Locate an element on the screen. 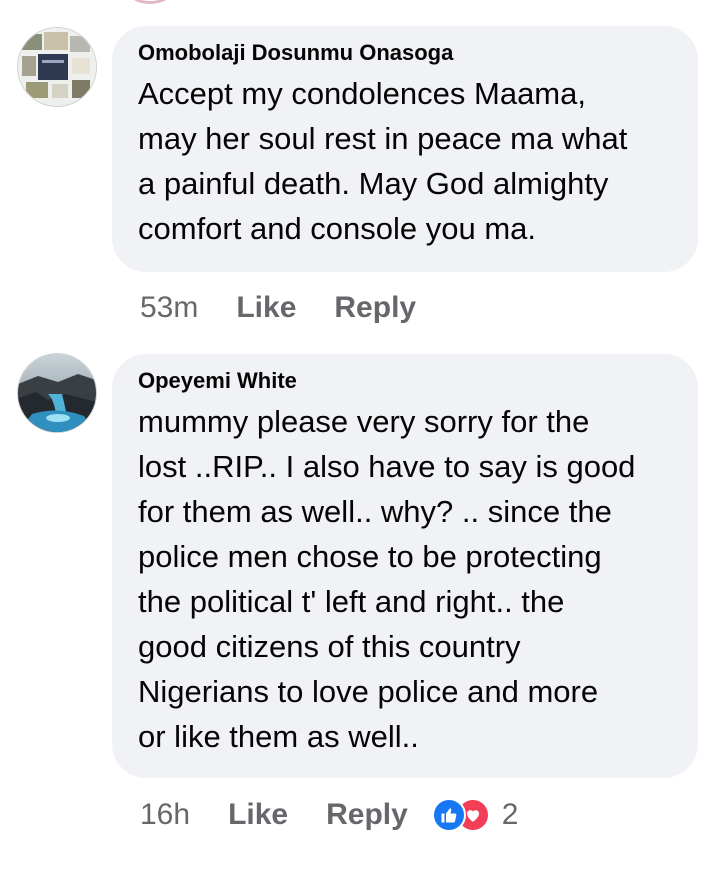 The height and width of the screenshot is (869, 720). comment-timestamp: 53m is located at coordinates (169, 308).